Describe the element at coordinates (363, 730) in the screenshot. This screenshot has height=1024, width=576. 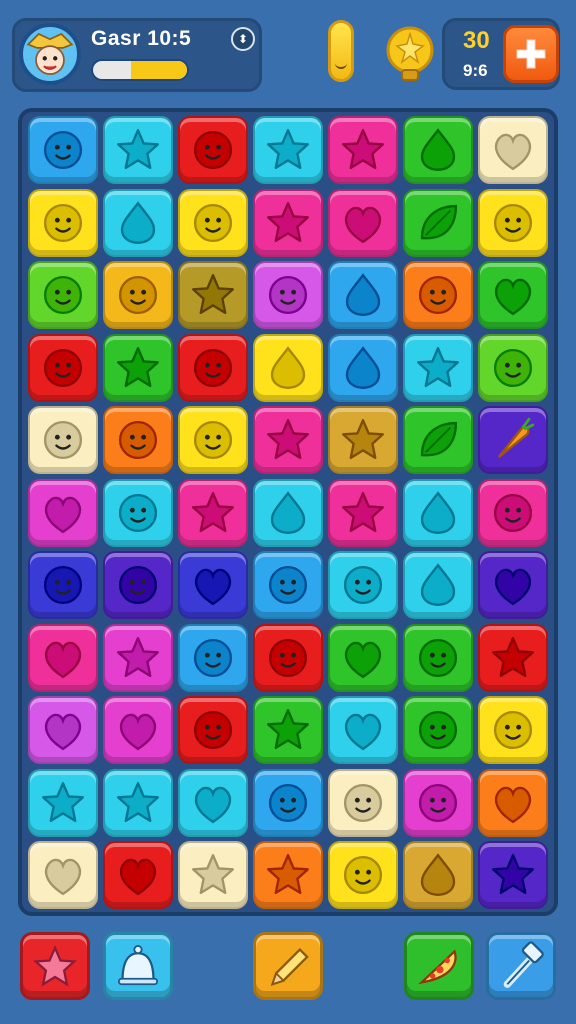
I see `tile-r8-c4` at that location.